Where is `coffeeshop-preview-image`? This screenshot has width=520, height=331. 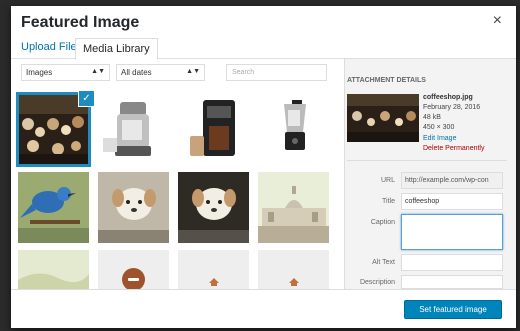 coffeeshop-preview-image is located at coordinates (383, 118).